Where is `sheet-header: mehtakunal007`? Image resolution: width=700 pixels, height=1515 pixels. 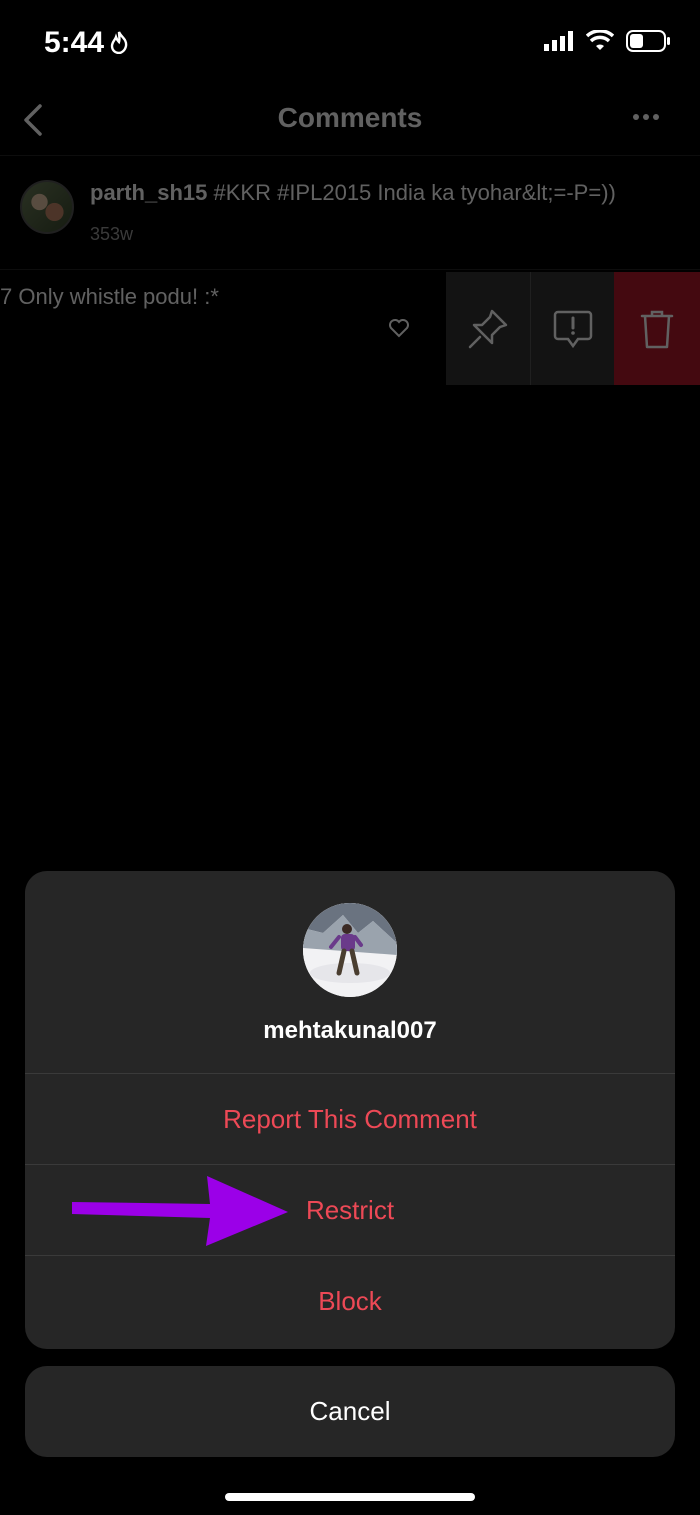
sheet-header: mehtakunal007 is located at coordinates (350, 972).